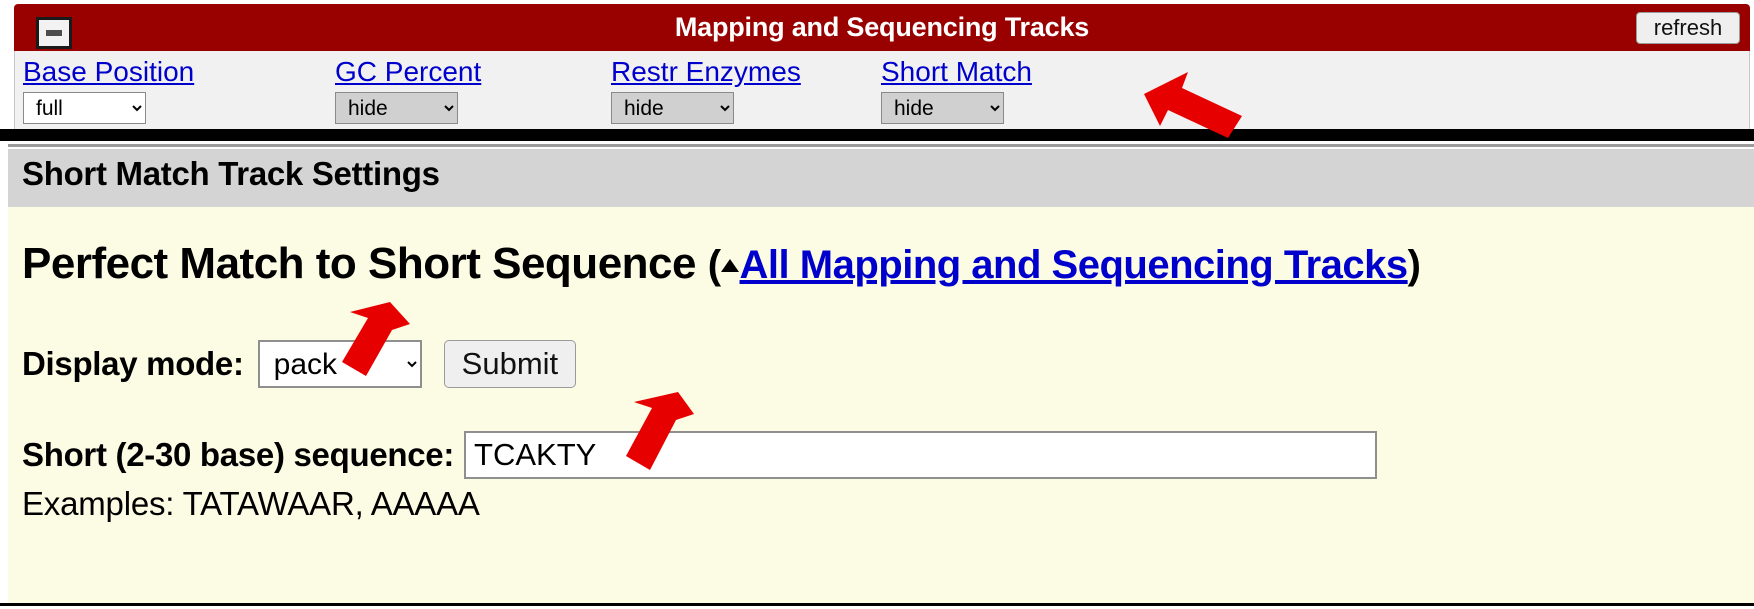  Describe the element at coordinates (133, 363) in the screenshot. I see `display-mode-label: Display mode:` at that location.